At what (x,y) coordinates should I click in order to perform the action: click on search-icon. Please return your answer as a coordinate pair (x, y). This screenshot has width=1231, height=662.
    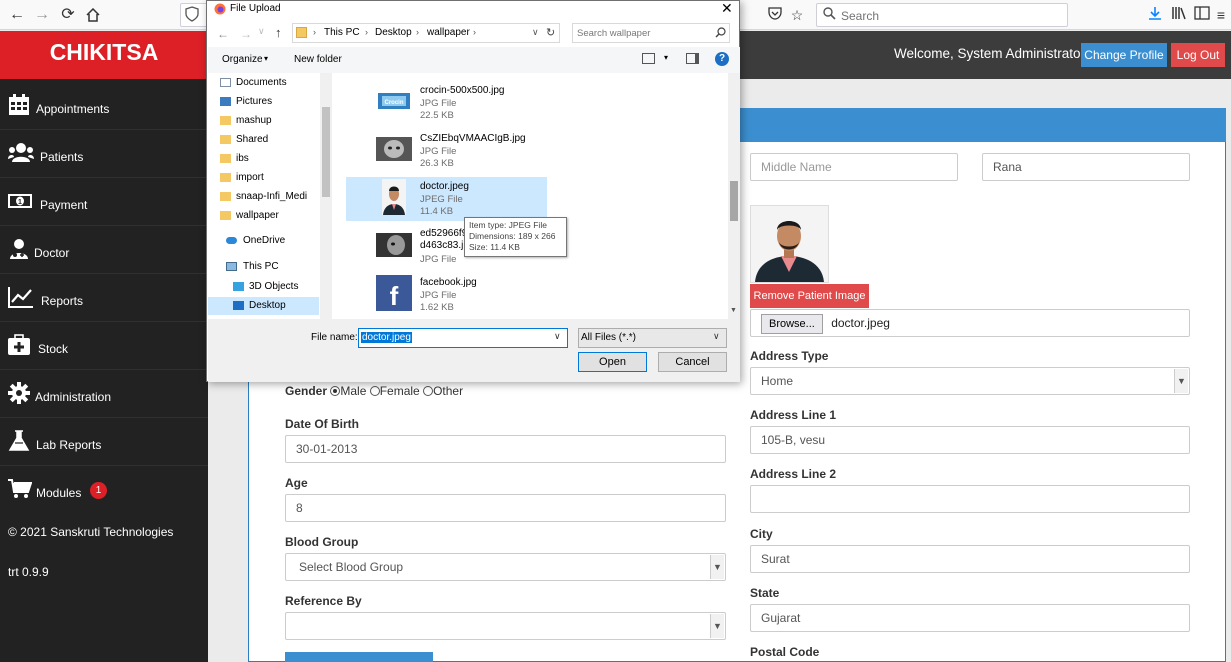
    Looking at the image, I should click on (829, 15).